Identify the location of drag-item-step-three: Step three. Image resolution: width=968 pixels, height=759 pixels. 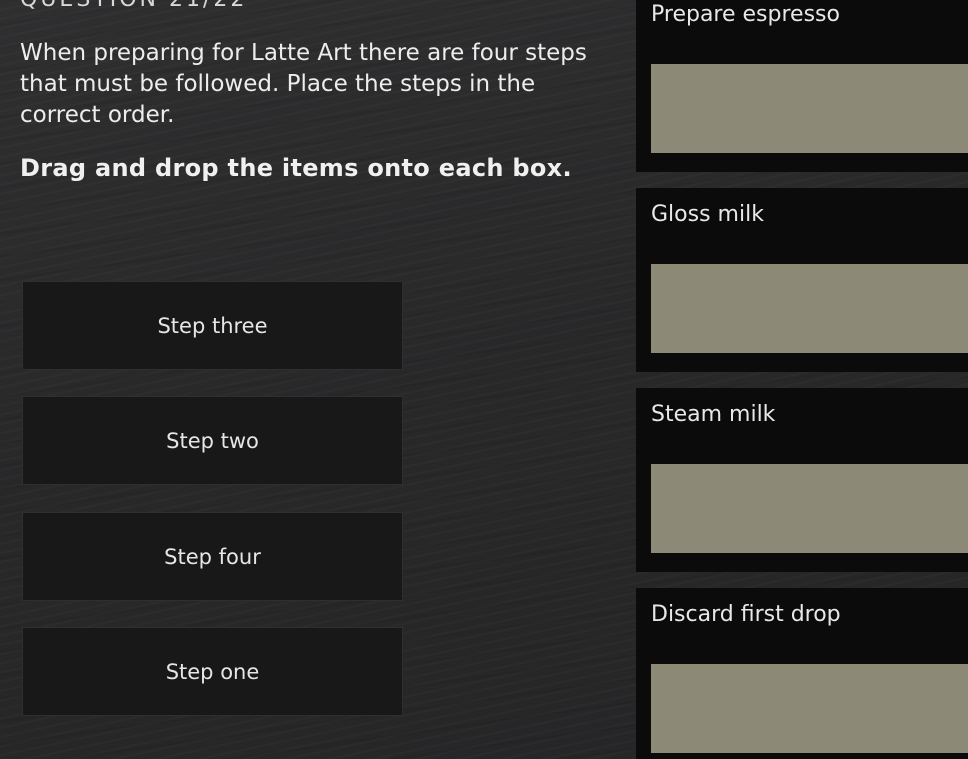
(212, 325).